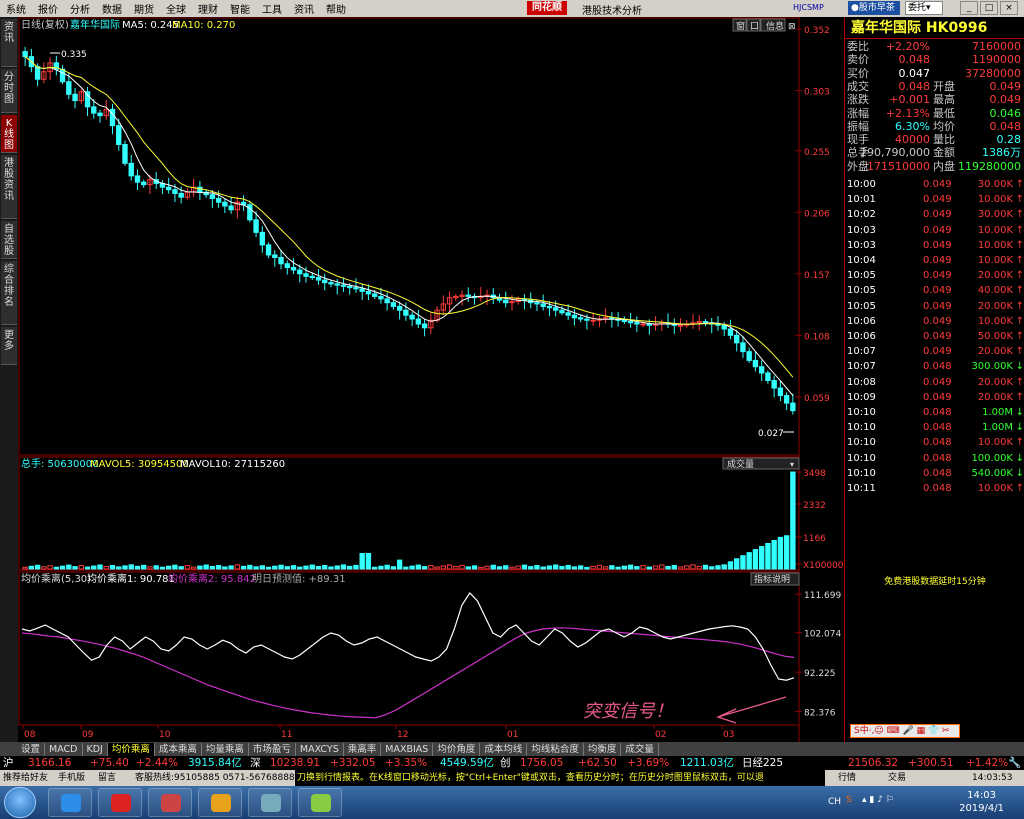  What do you see at coordinates (9, 187) in the screenshot?
I see `nav-3: 港股资讯` at bounding box center [9, 187].